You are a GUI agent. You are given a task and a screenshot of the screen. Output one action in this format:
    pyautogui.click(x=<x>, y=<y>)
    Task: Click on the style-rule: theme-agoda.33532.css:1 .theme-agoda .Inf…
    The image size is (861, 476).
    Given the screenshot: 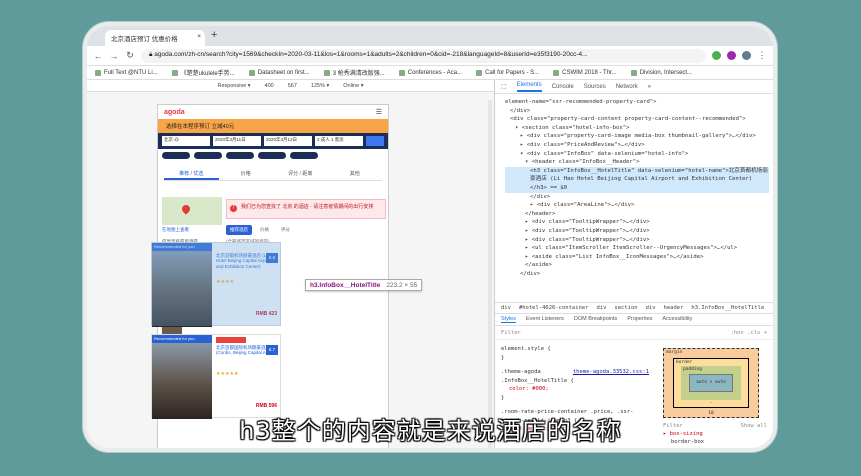 What is the action you would take?
    pyautogui.click(x=575, y=385)
    